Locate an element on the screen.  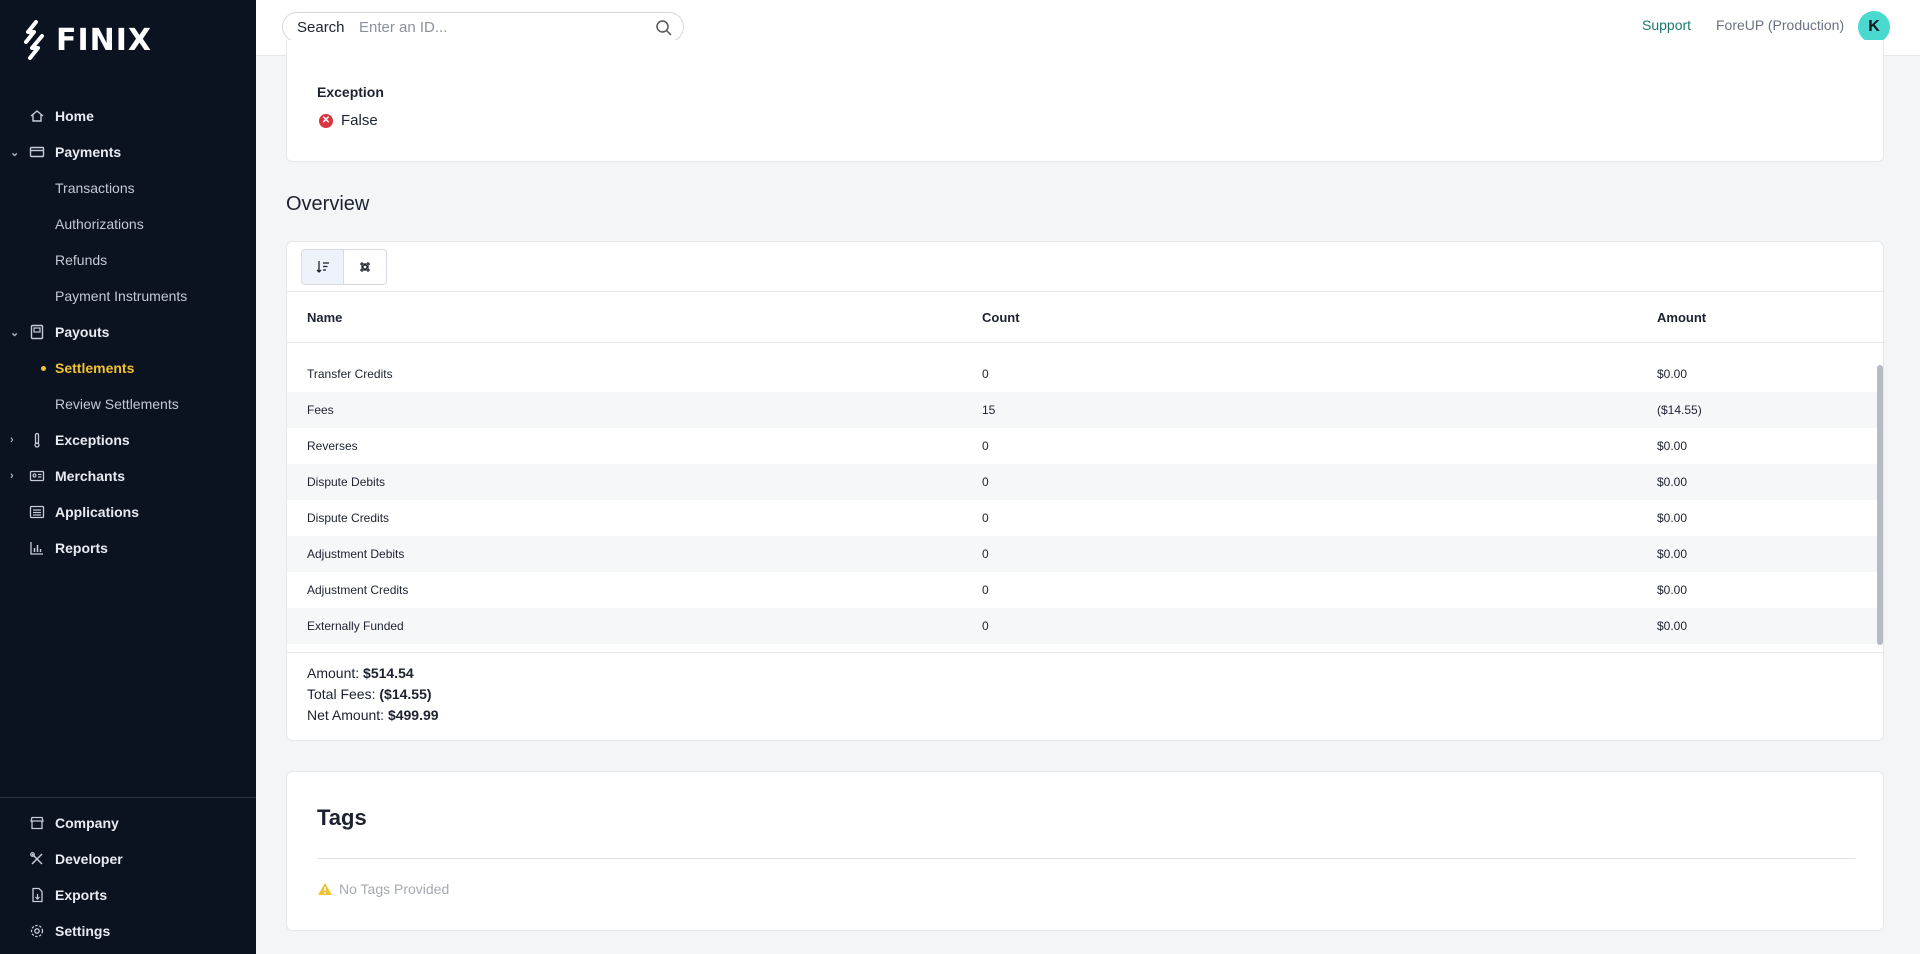
exception-value-text: False is located at coordinates (359, 120).